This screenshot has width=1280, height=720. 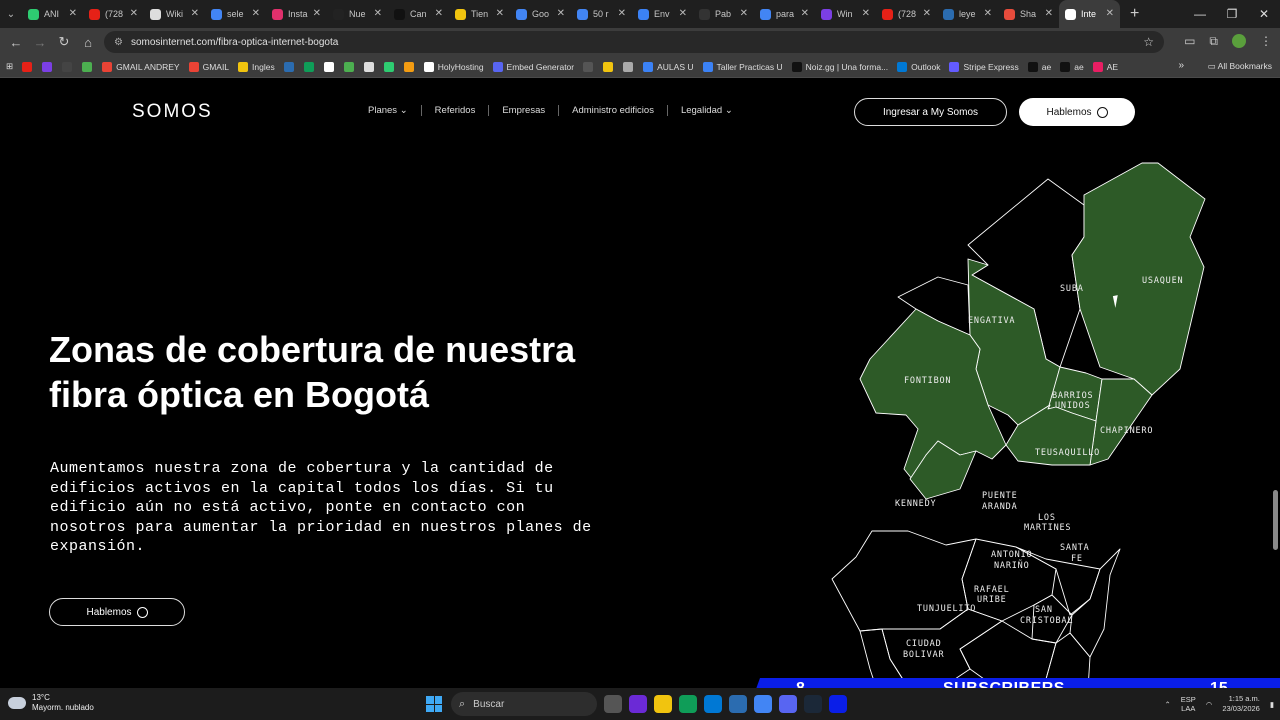 I want to click on browser-tab: Env ✕, so click(x=662, y=14).